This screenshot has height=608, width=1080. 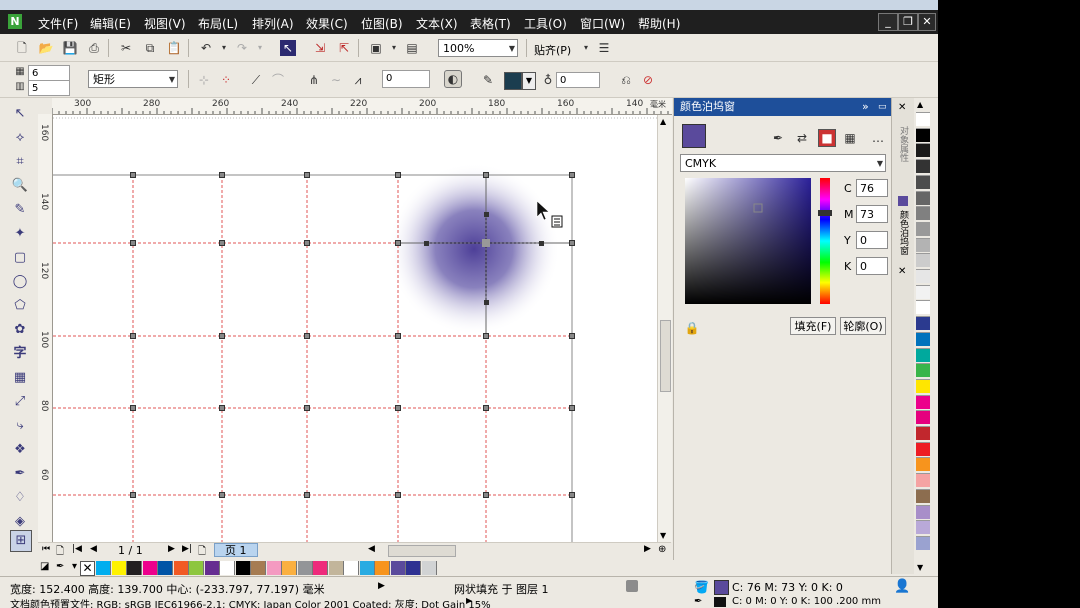 I want to click on fill-button: 填充(F), so click(x=813, y=326).